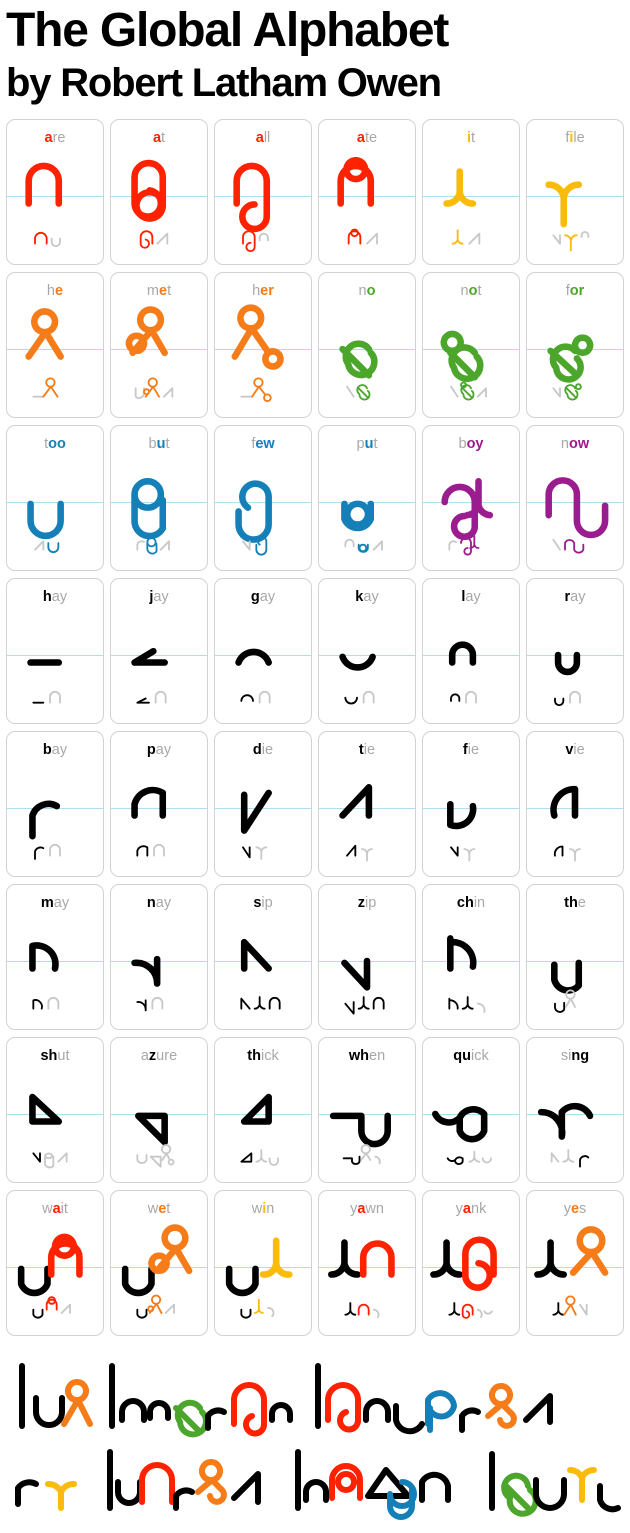  What do you see at coordinates (263, 1263) in the screenshot?
I see `alphabet-card-win: win` at bounding box center [263, 1263].